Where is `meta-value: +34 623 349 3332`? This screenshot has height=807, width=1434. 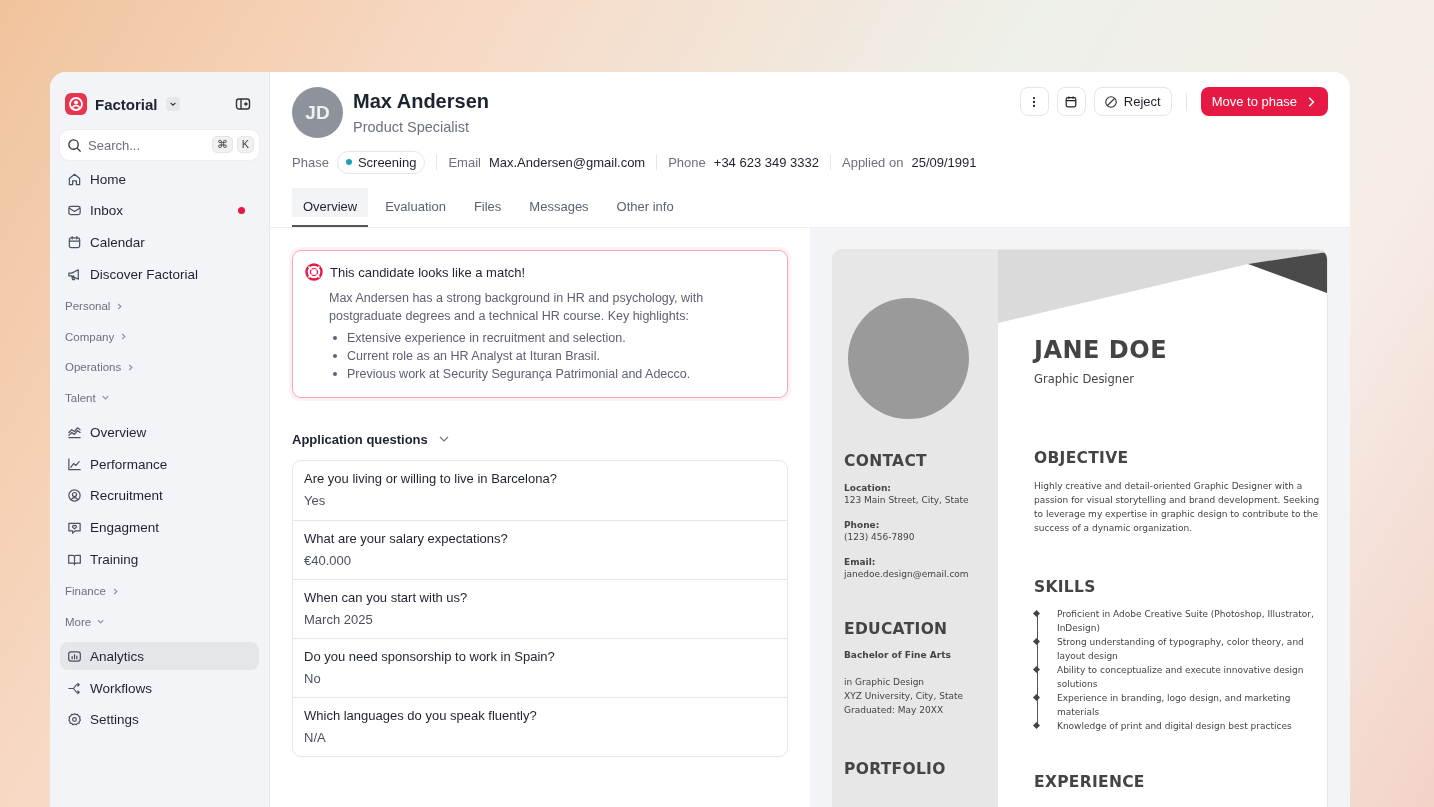 meta-value: +34 623 349 3332 is located at coordinates (766, 162).